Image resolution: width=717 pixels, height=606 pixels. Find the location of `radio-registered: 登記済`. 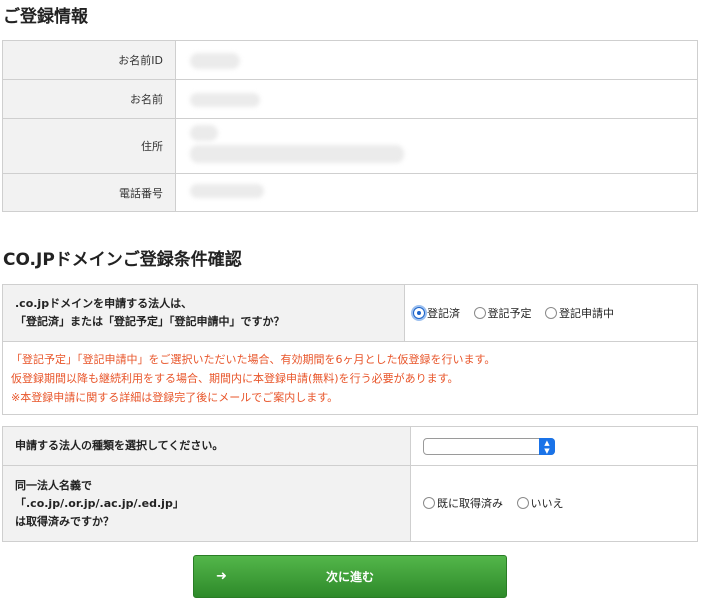

radio-registered: 登記済 is located at coordinates (436, 313).